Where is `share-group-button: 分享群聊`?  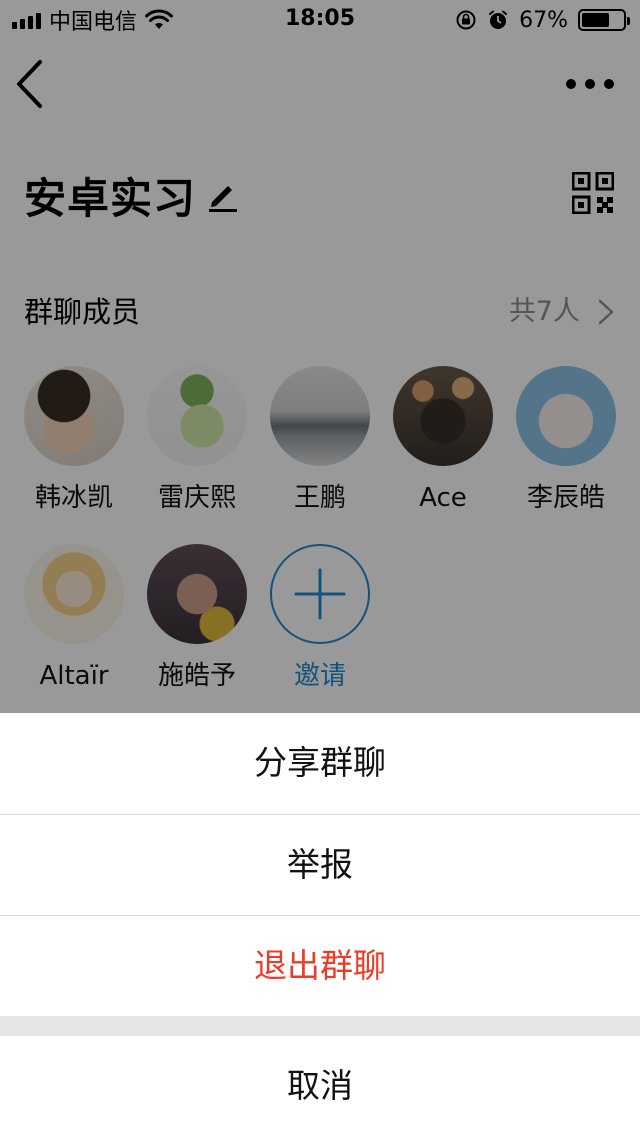
share-group-button: 分享群聊 is located at coordinates (320, 763).